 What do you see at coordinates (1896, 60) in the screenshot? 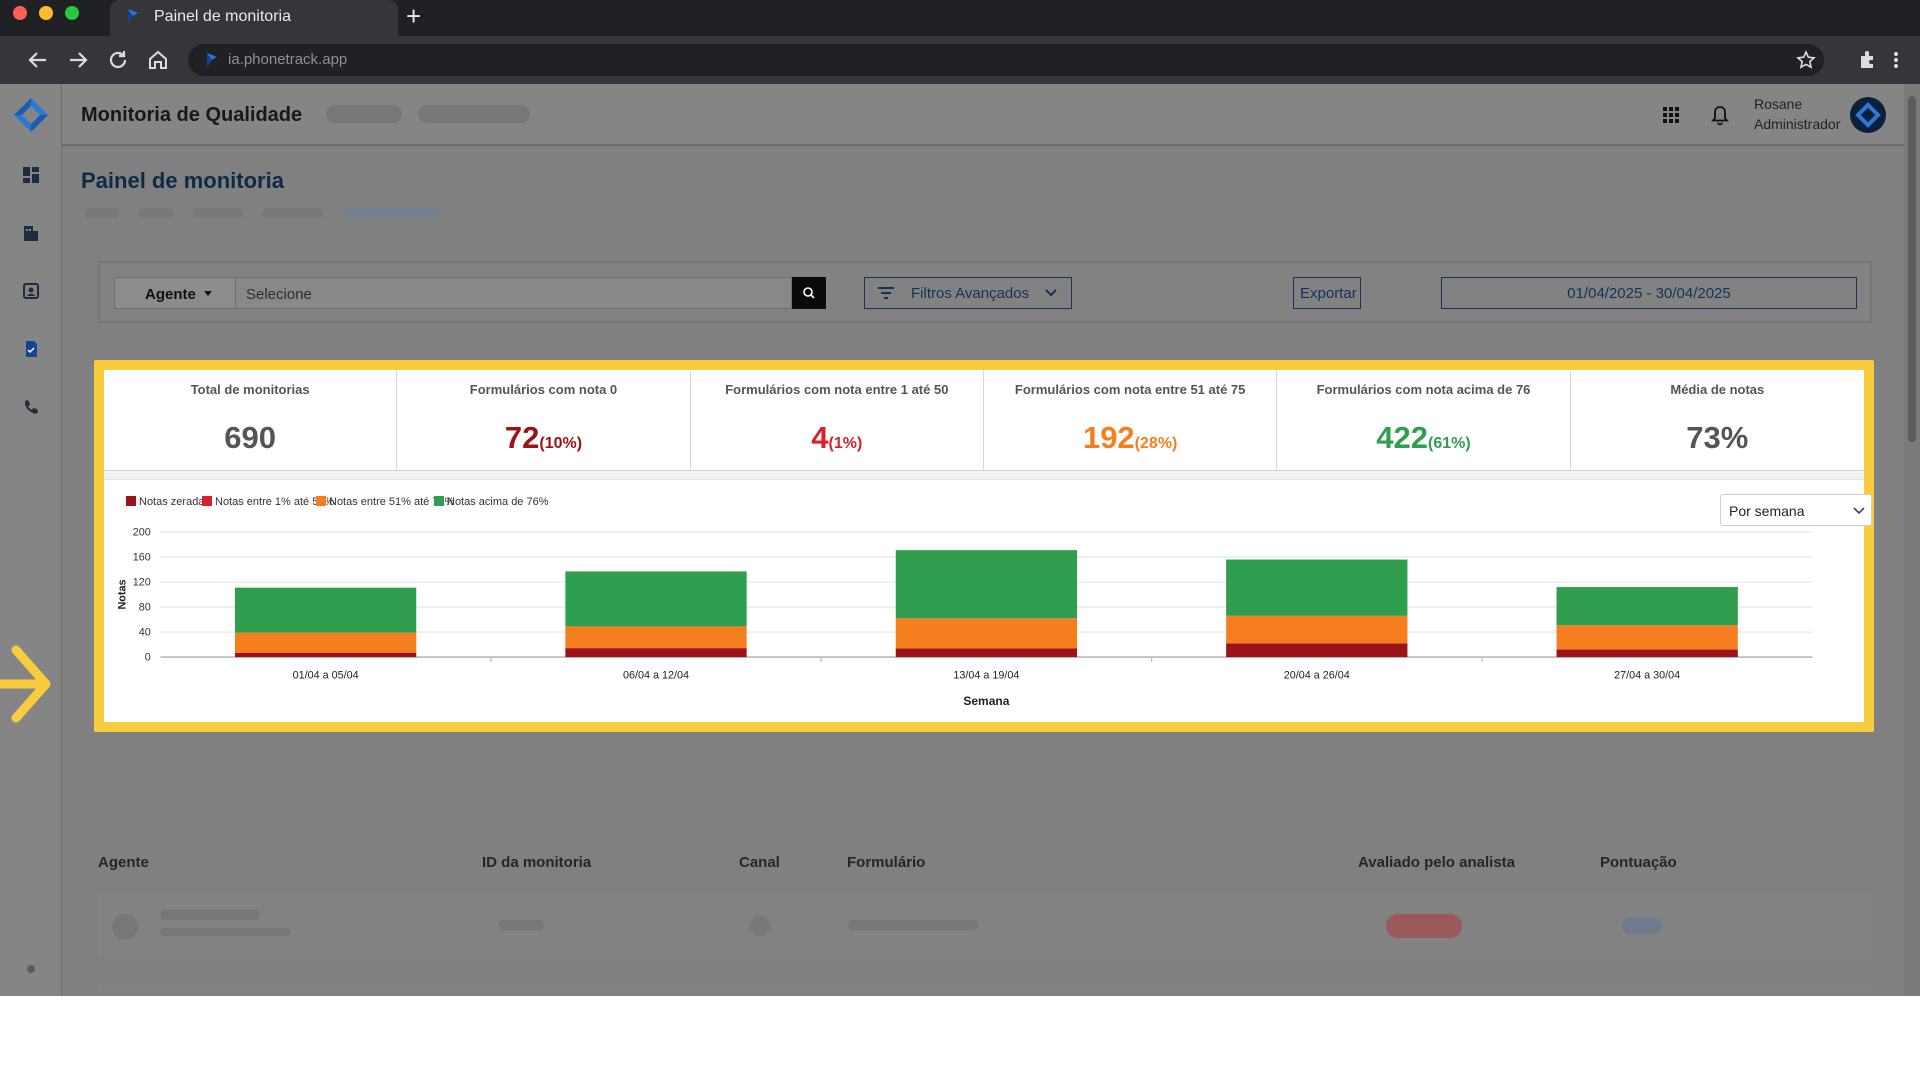
I see `browser-menu-icon` at bounding box center [1896, 60].